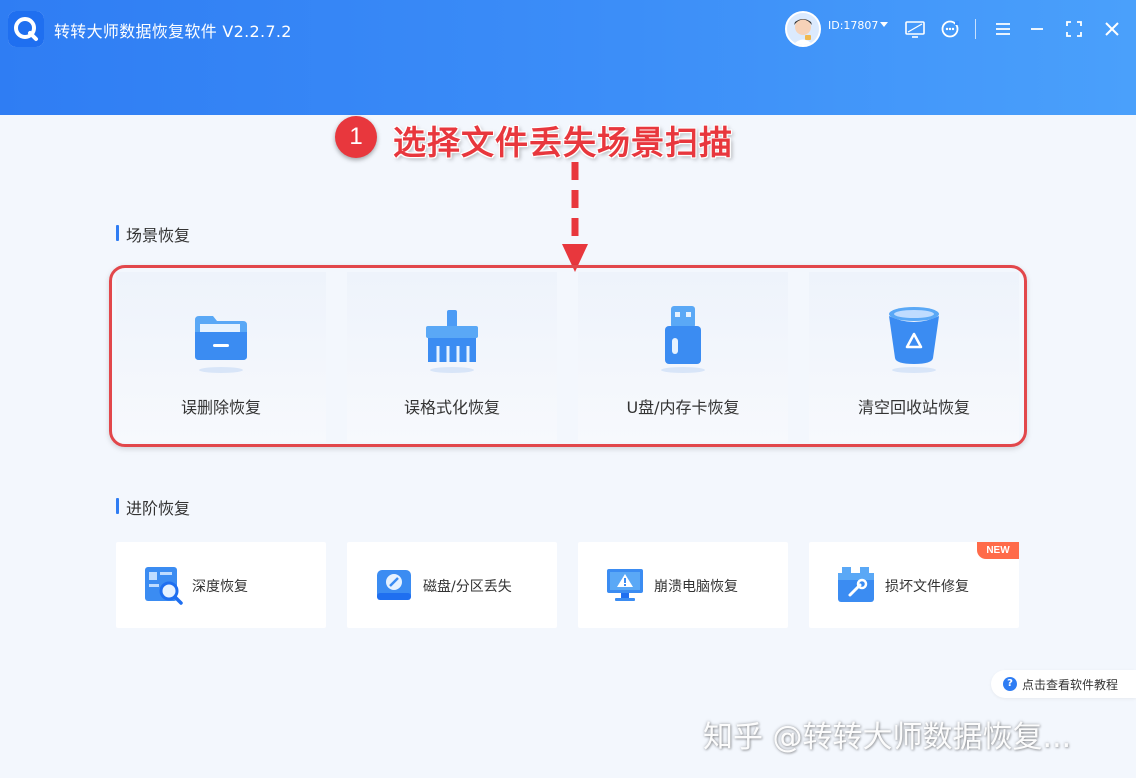 The image size is (1136, 778). Describe the element at coordinates (153, 507) in the screenshot. I see `advanced-recovery-heading: 进阶恢复` at that location.